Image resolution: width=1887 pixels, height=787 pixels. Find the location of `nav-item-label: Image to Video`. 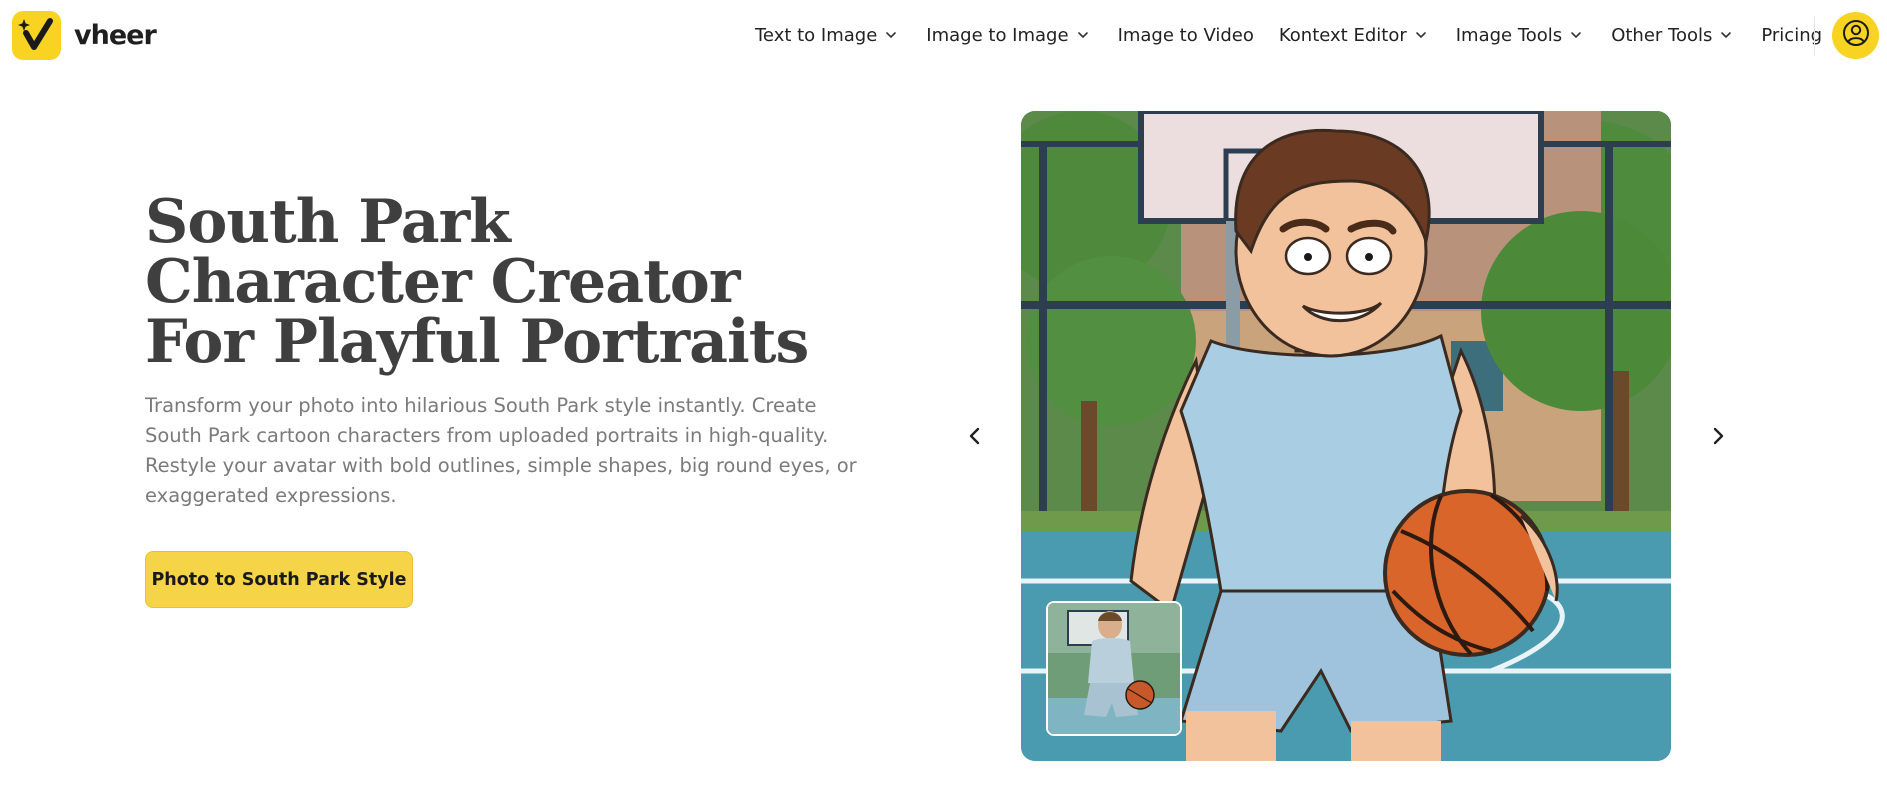

nav-item-label: Image to Video is located at coordinates (1185, 35).